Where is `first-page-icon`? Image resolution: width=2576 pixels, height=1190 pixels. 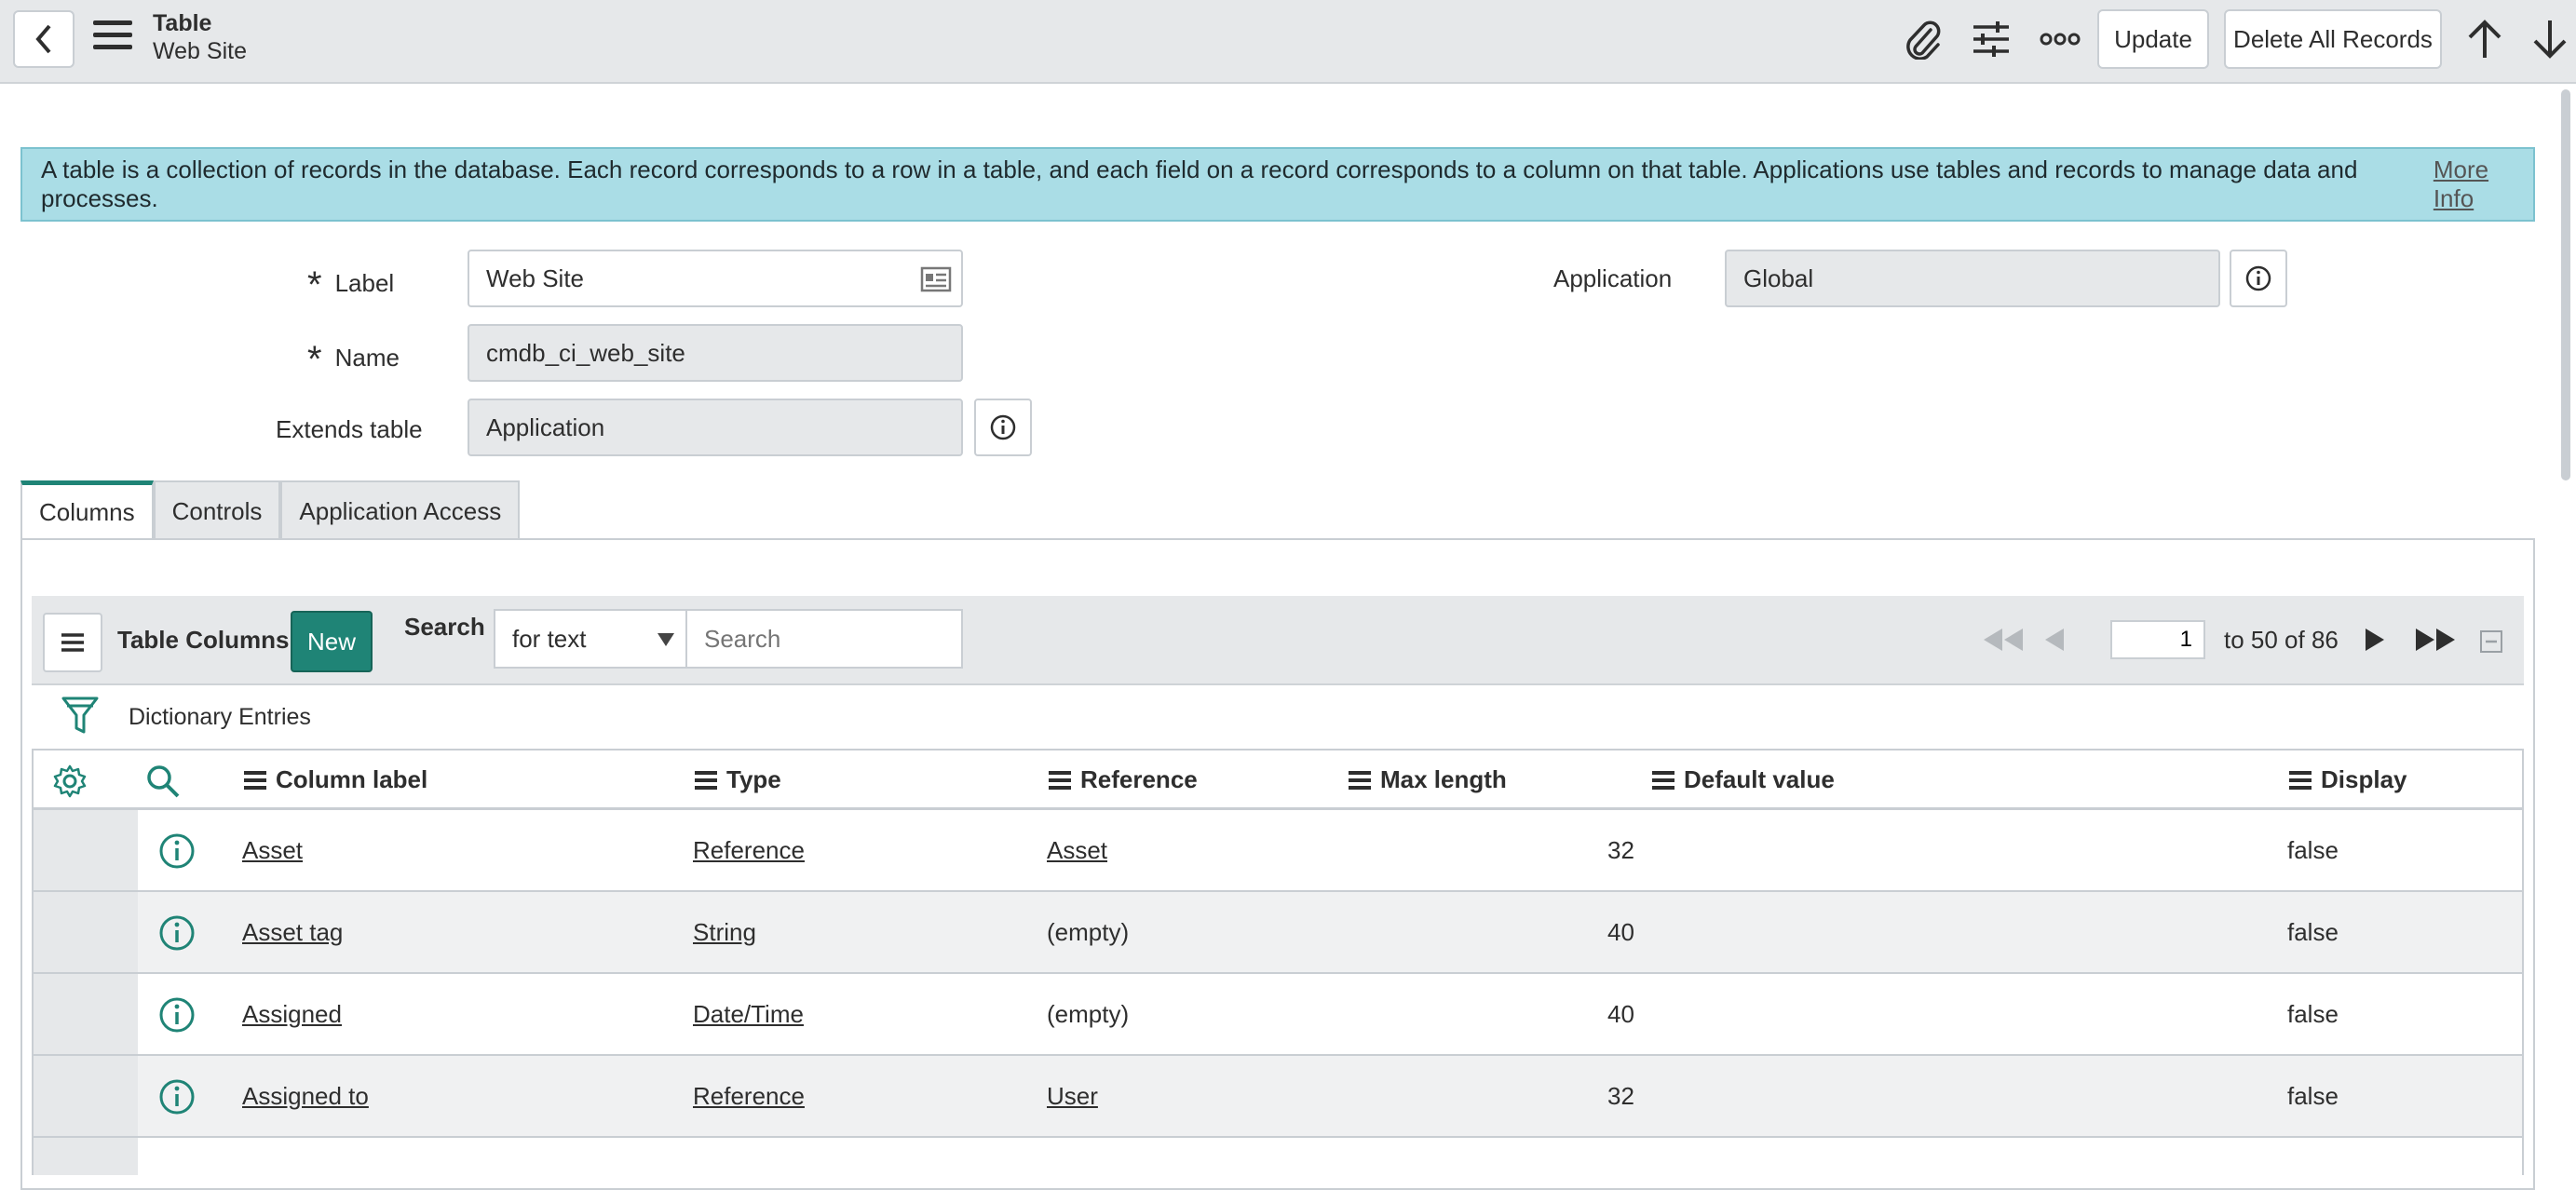 first-page-icon is located at coordinates (2003, 640).